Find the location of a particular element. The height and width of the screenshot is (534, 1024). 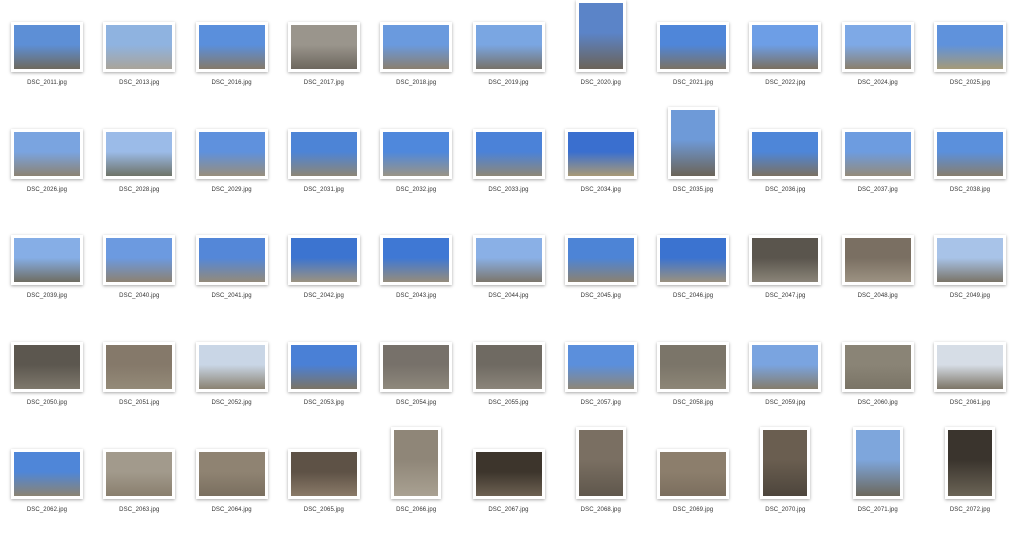

file-item: DSC_2021.jpg is located at coordinates (693, 53).